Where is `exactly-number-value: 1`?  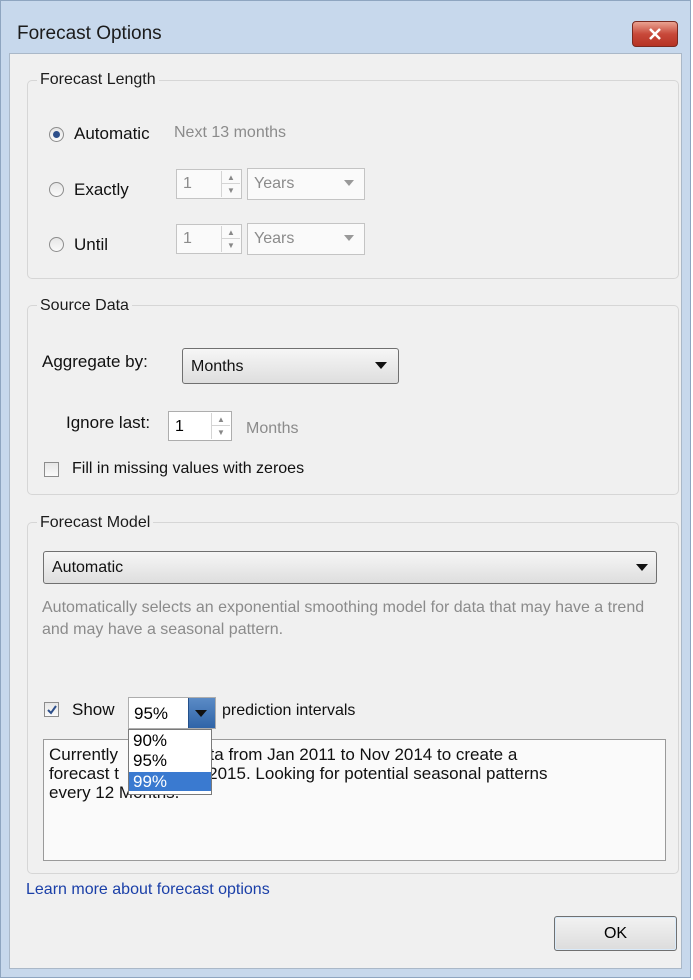 exactly-number-value: 1 is located at coordinates (187, 183).